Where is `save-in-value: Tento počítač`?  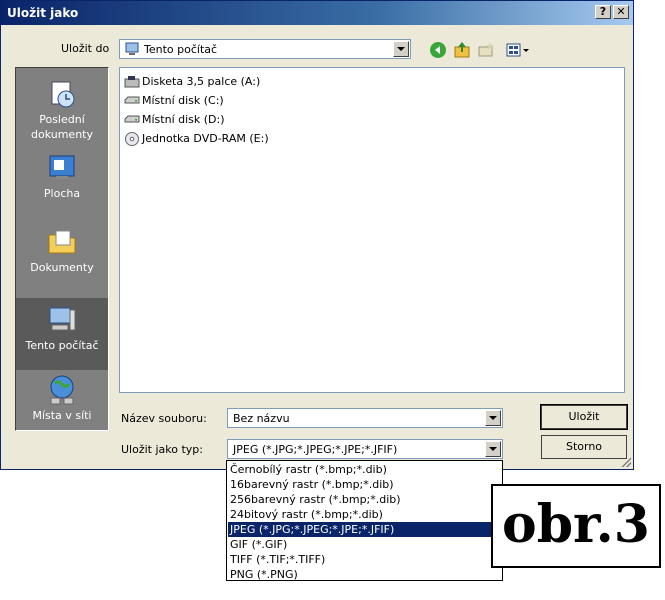 save-in-value: Tento počítač is located at coordinates (181, 49).